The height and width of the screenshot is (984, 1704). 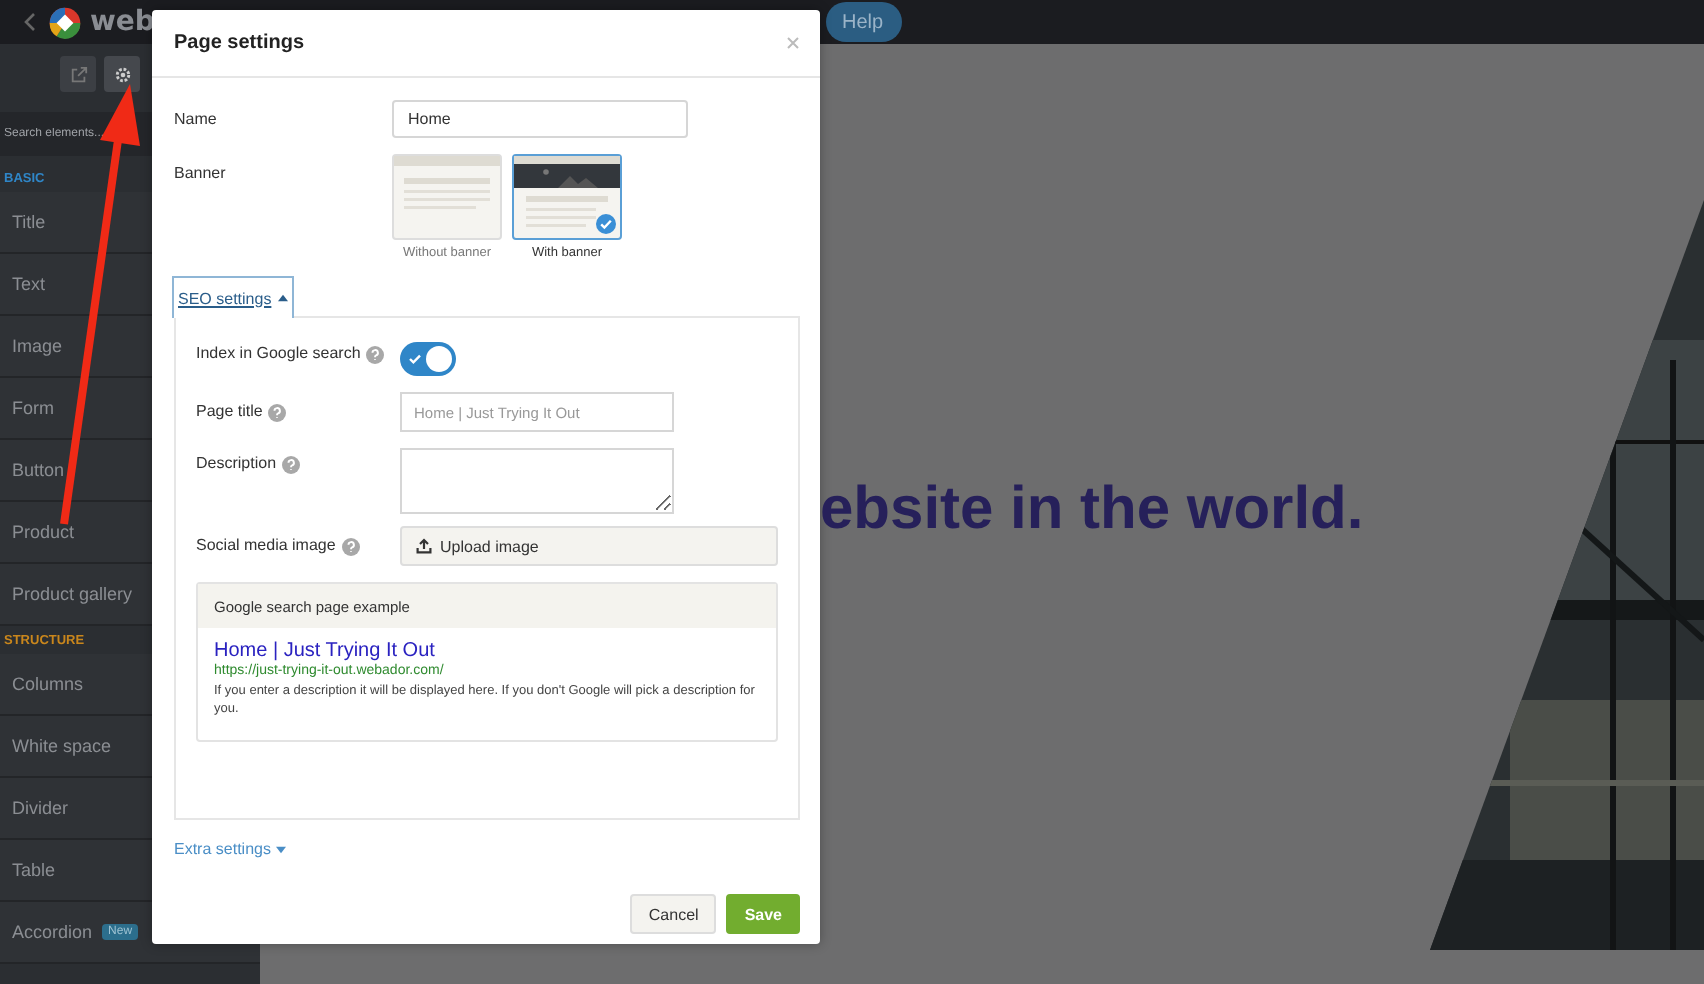 What do you see at coordinates (122, 22) in the screenshot?
I see `logo-text: web` at bounding box center [122, 22].